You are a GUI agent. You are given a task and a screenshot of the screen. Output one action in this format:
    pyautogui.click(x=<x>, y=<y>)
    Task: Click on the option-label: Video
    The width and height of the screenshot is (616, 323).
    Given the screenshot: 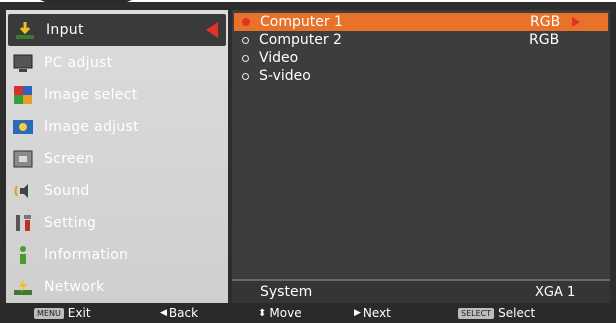 What is the action you would take?
    pyautogui.click(x=279, y=58)
    